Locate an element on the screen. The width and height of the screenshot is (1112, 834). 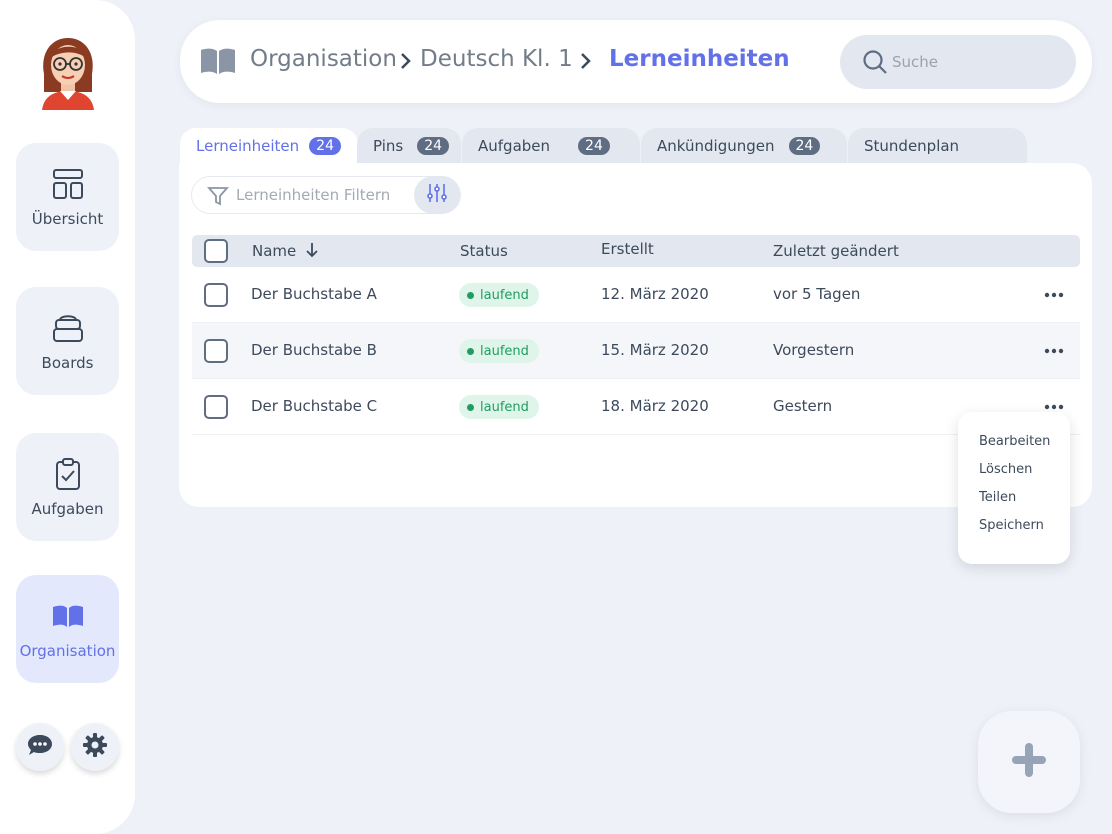
layout-icon is located at coordinates (68, 184).